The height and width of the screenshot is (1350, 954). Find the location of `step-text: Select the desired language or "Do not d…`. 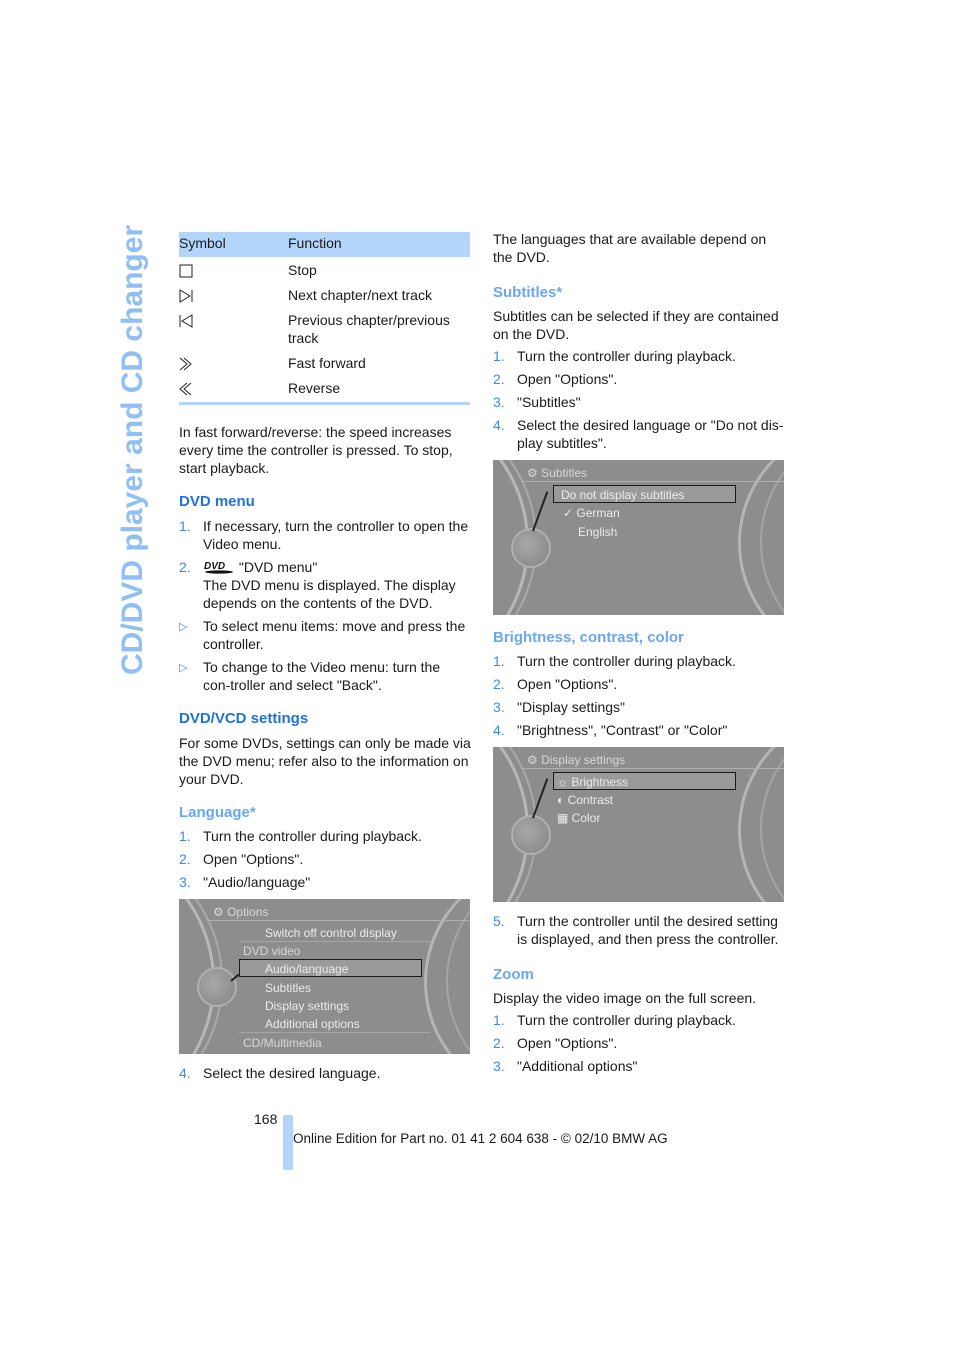

step-text: Select the desired language or "Do not d… is located at coordinates (650, 434).